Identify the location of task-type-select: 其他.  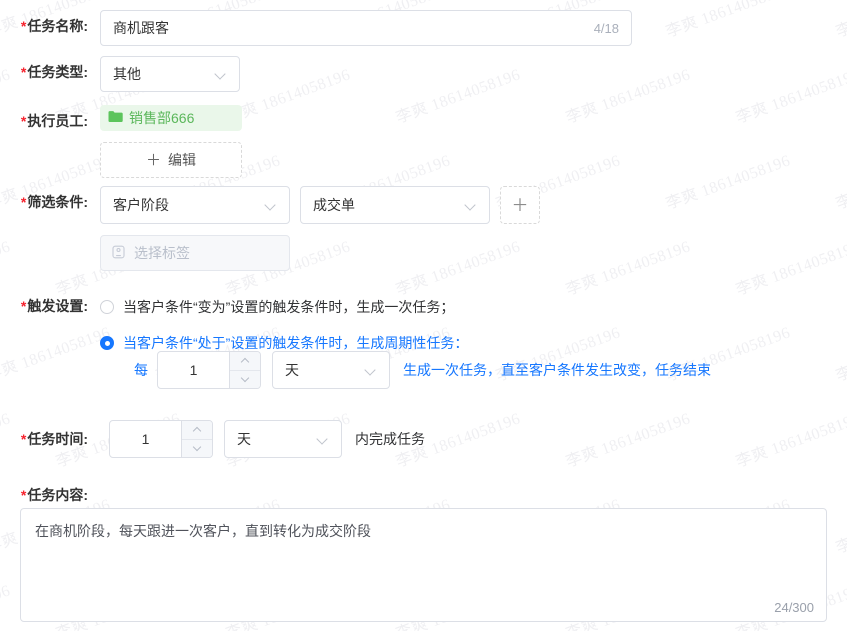
(170, 74).